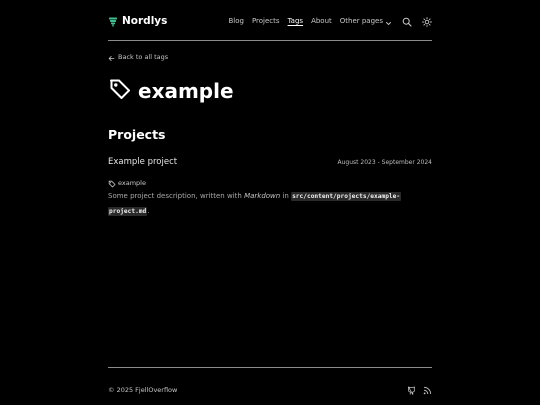 The height and width of the screenshot is (405, 540). Describe the element at coordinates (270, 389) in the screenshot. I see `site-footer: © 2025 FjellOverflow` at that location.